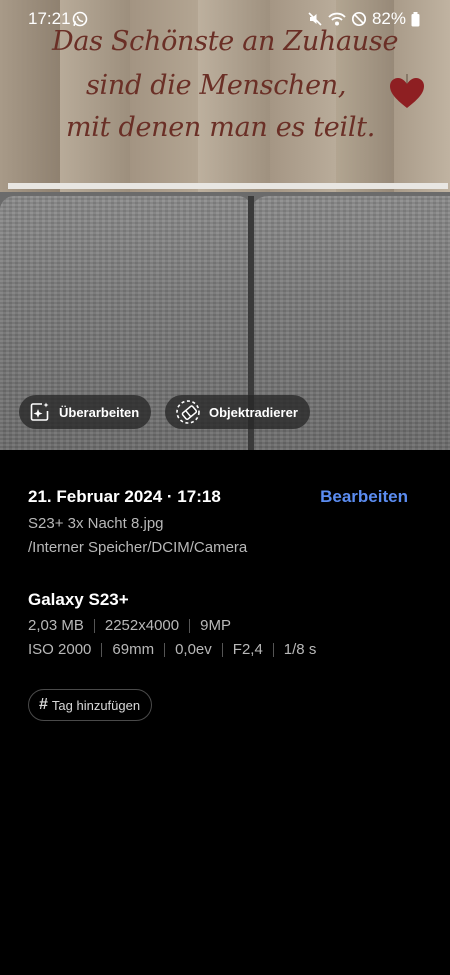 This screenshot has width=450, height=975. Describe the element at coordinates (124, 496) in the screenshot. I see `photo-date-time: 21. Februar 2024 · 17:18` at that location.